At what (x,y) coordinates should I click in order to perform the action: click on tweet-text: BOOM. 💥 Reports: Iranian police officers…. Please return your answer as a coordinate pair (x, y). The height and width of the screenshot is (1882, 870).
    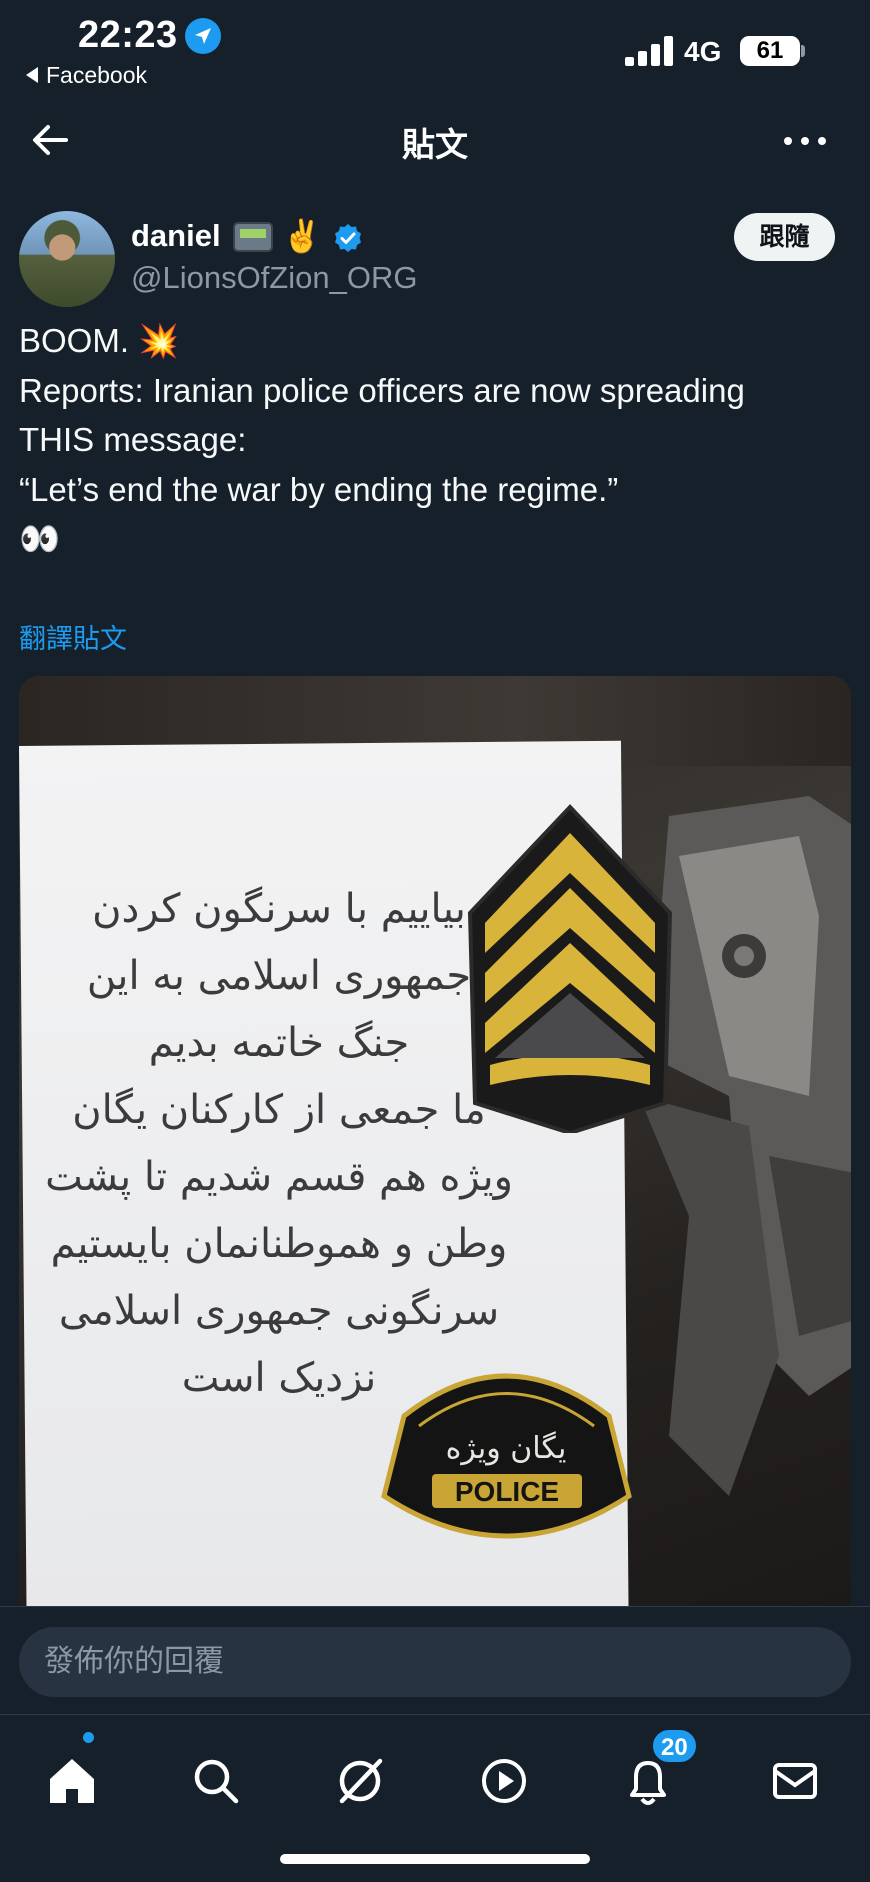
    Looking at the image, I should click on (439, 440).